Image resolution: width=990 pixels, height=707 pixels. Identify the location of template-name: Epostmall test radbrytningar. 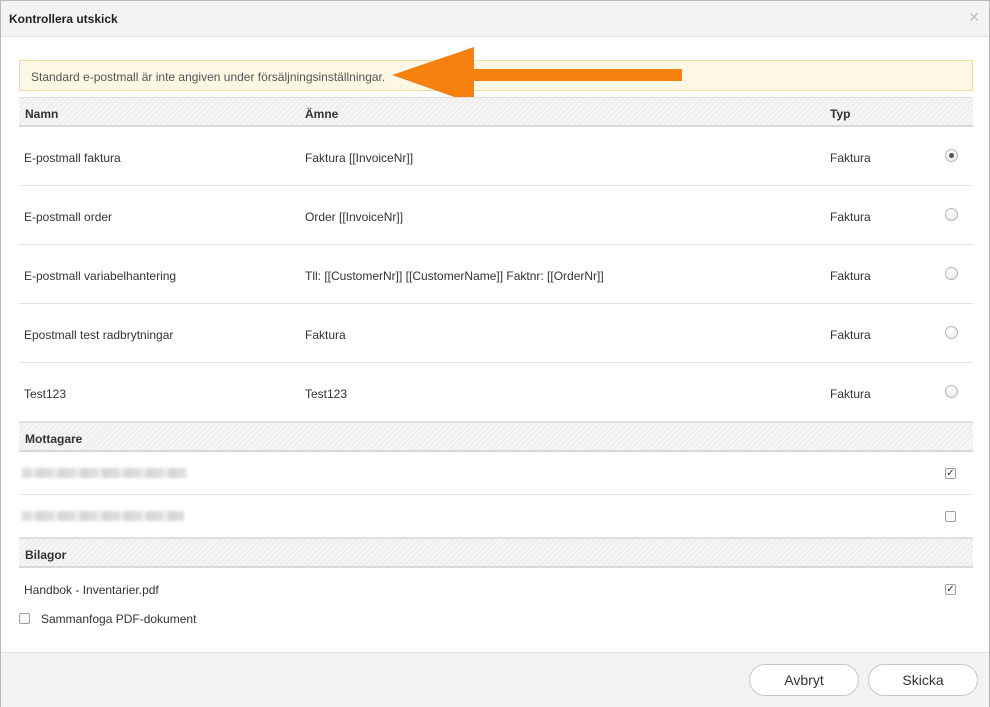
(99, 335).